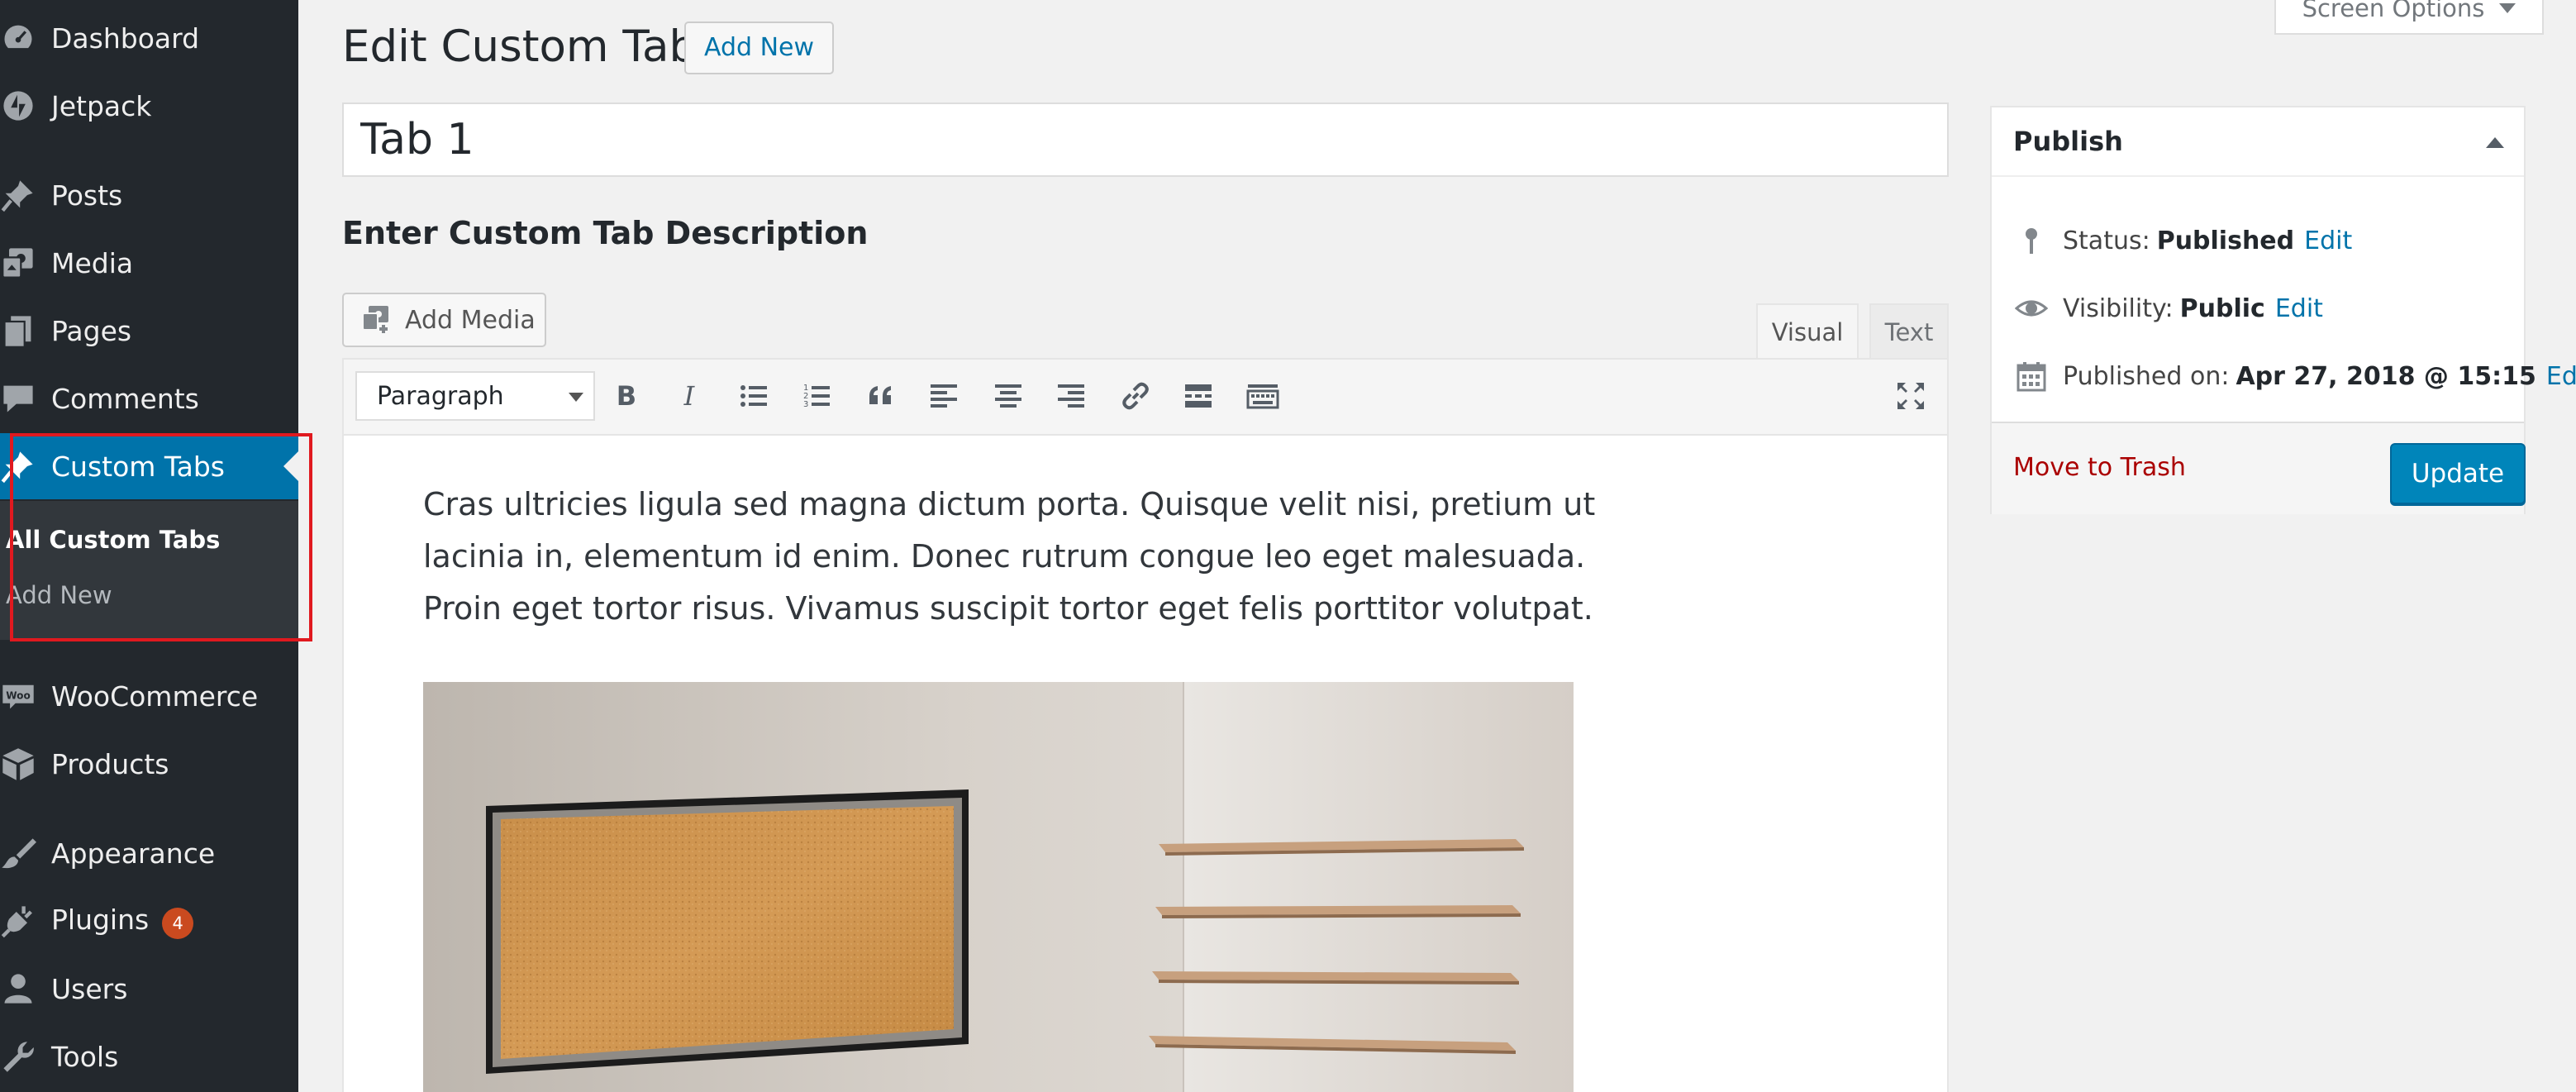 This screenshot has height=1092, width=2576. I want to click on fullscreen-button, so click(1911, 396).